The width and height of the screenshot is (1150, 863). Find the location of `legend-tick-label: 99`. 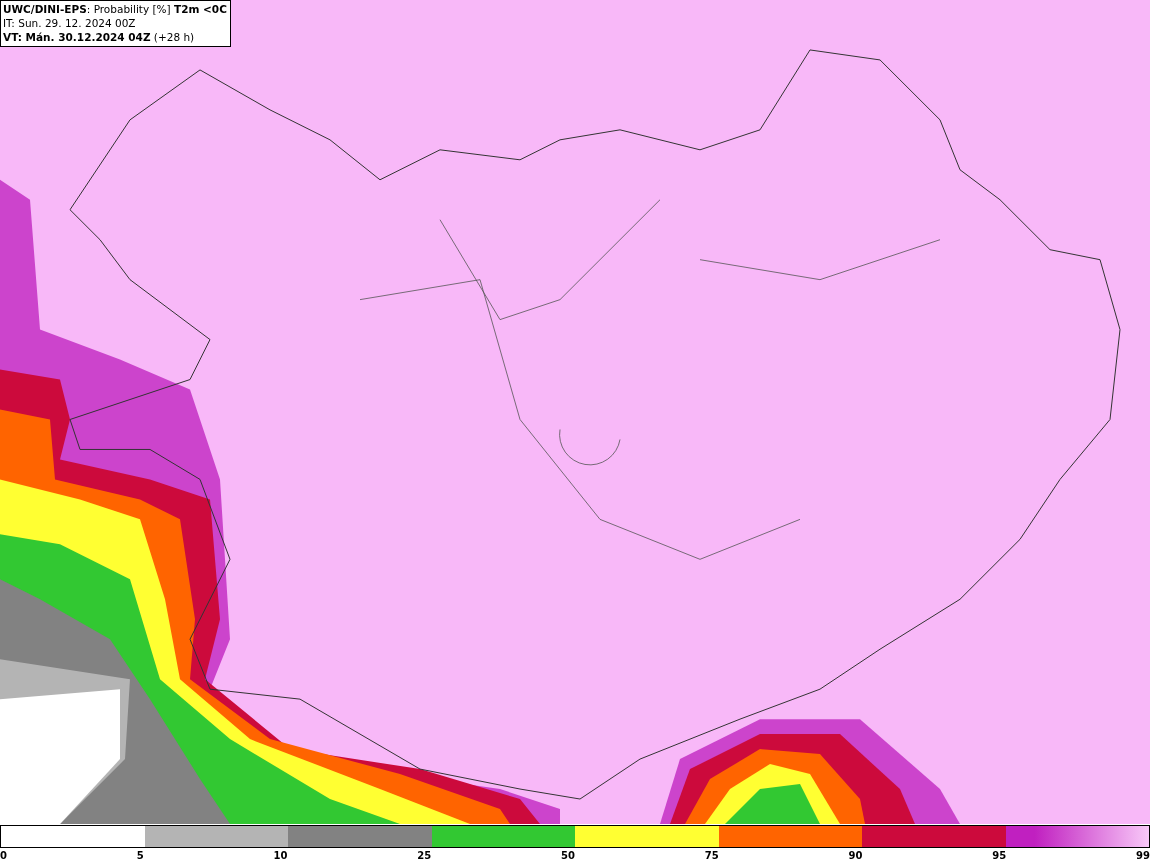

legend-tick-label: 99 is located at coordinates (1142, 856).